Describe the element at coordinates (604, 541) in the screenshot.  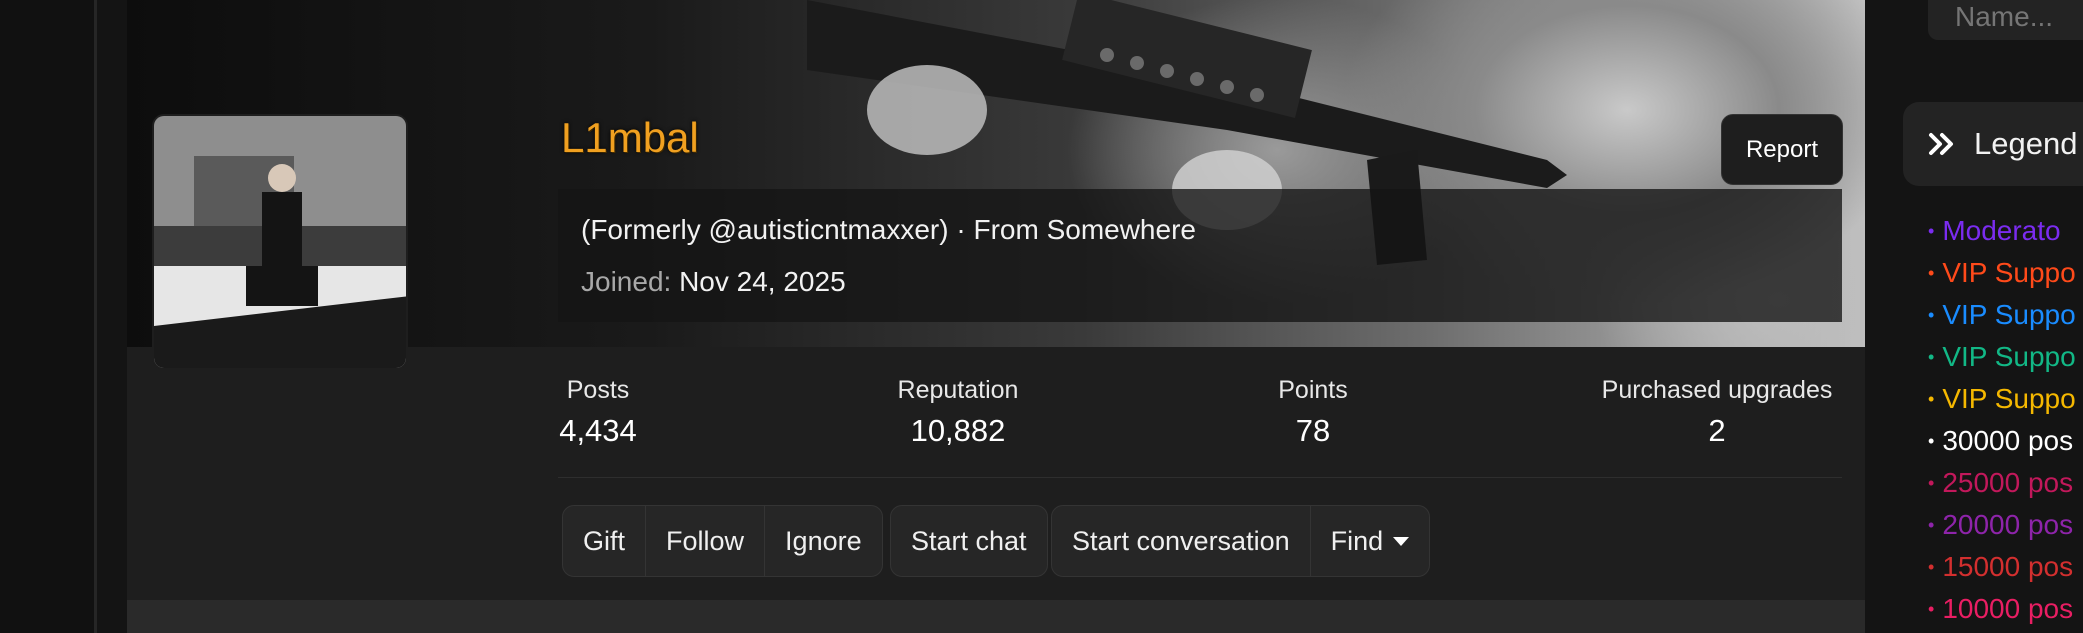
I see `gift-button: Gift` at that location.